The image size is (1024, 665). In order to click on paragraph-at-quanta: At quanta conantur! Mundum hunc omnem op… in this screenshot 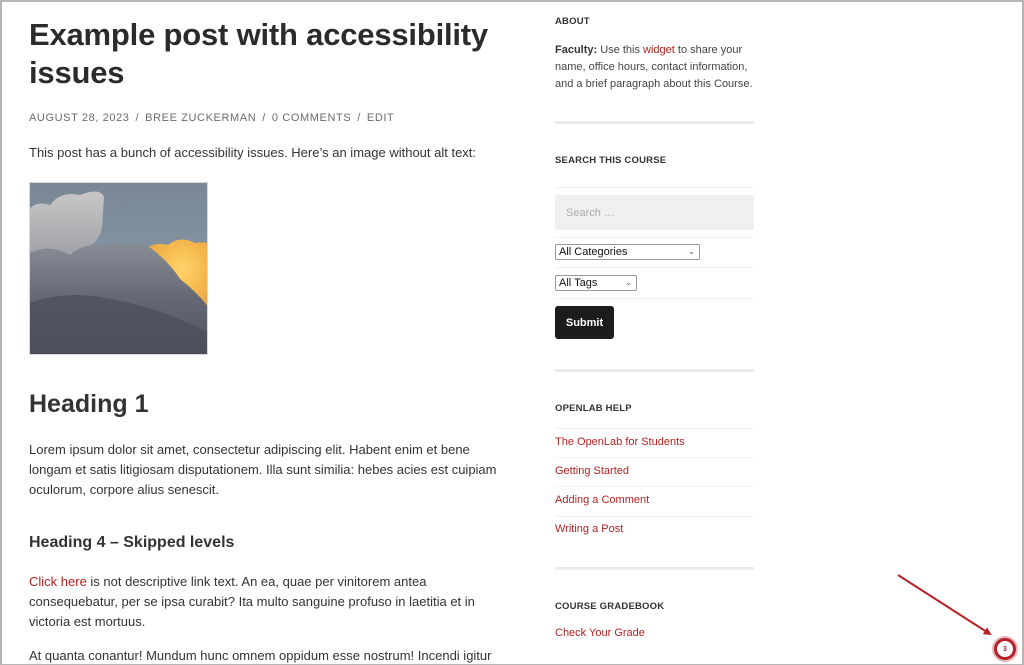, I will do `click(260, 655)`.